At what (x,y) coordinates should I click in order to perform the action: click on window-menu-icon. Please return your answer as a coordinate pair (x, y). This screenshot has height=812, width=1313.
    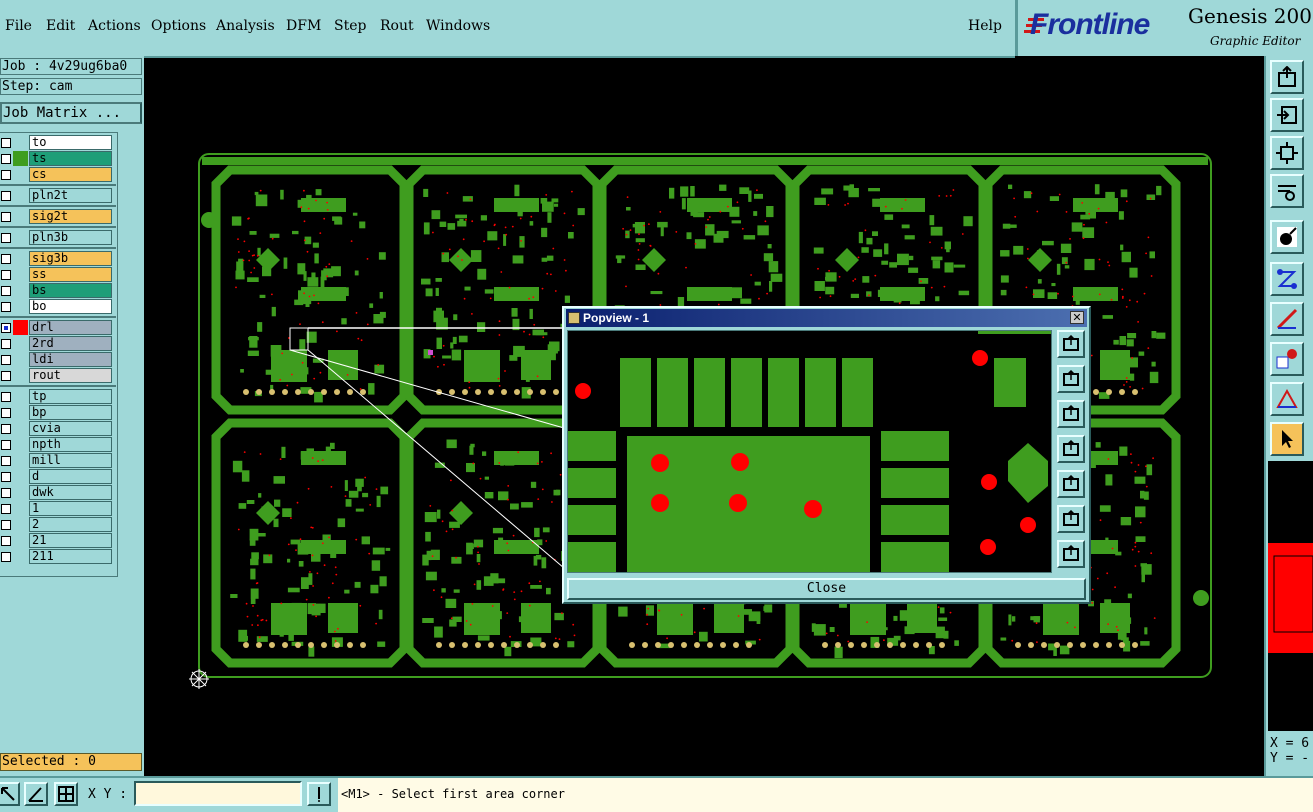
    Looking at the image, I should click on (574, 318).